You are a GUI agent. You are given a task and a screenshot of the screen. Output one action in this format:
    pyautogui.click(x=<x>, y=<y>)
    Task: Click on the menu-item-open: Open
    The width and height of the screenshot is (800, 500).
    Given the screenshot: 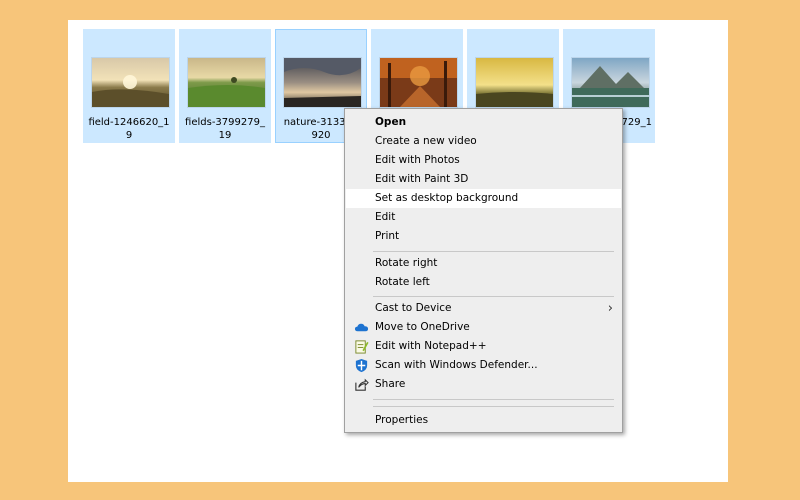 What is the action you would take?
    pyautogui.click(x=483, y=122)
    